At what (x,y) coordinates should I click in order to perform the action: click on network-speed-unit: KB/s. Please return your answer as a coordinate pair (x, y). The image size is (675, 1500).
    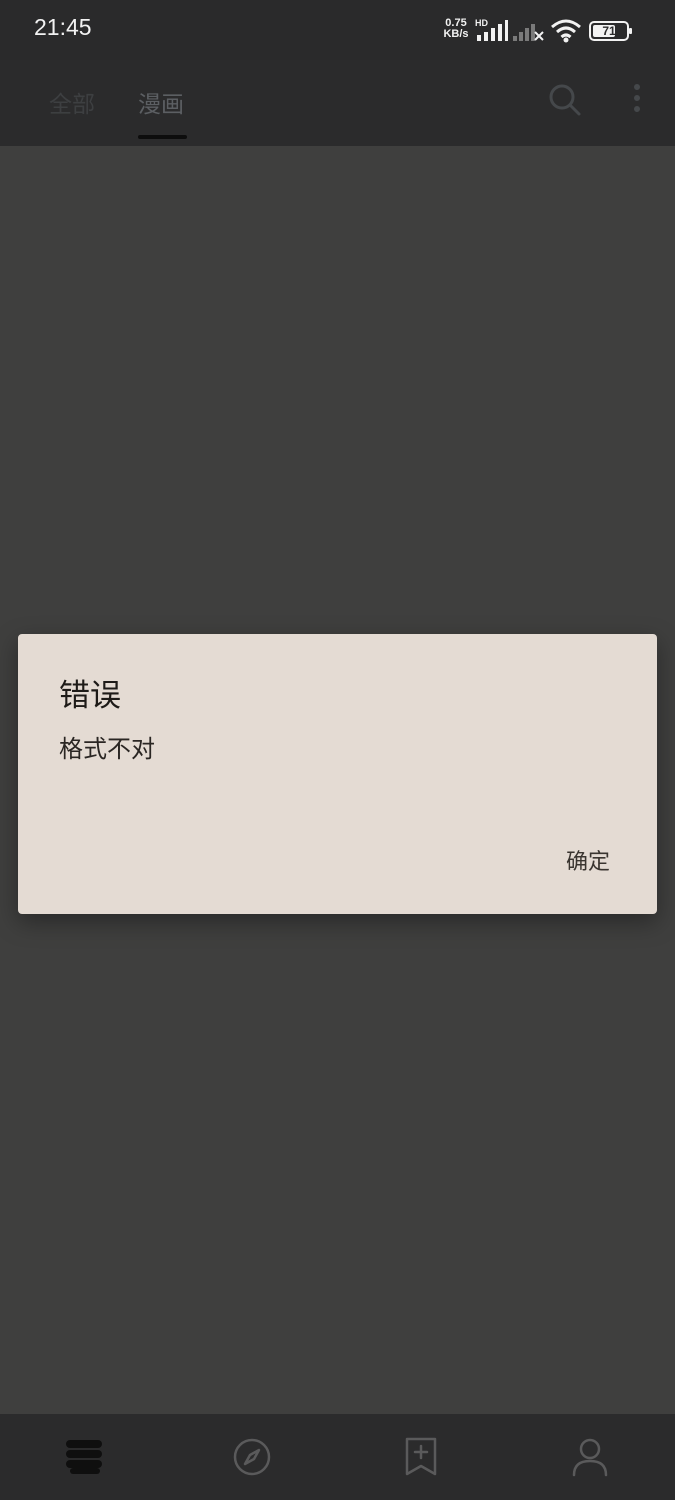
    Looking at the image, I should click on (456, 34).